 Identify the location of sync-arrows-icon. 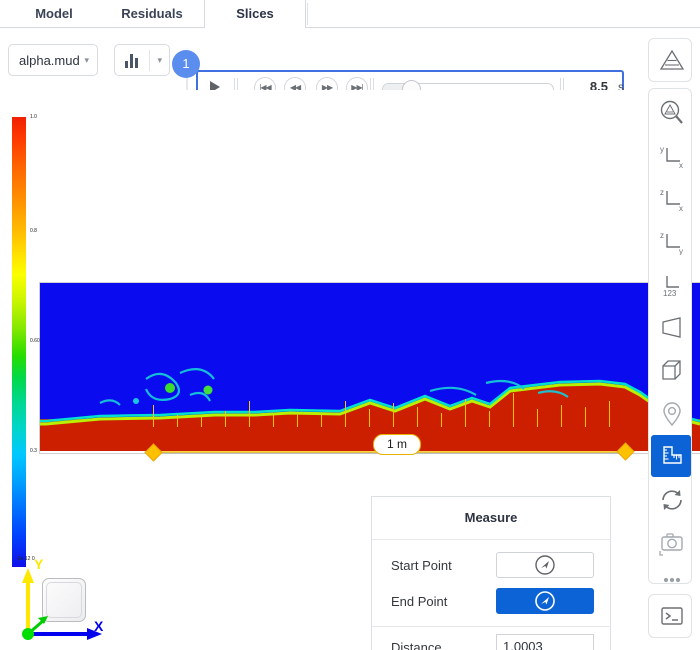
(672, 500).